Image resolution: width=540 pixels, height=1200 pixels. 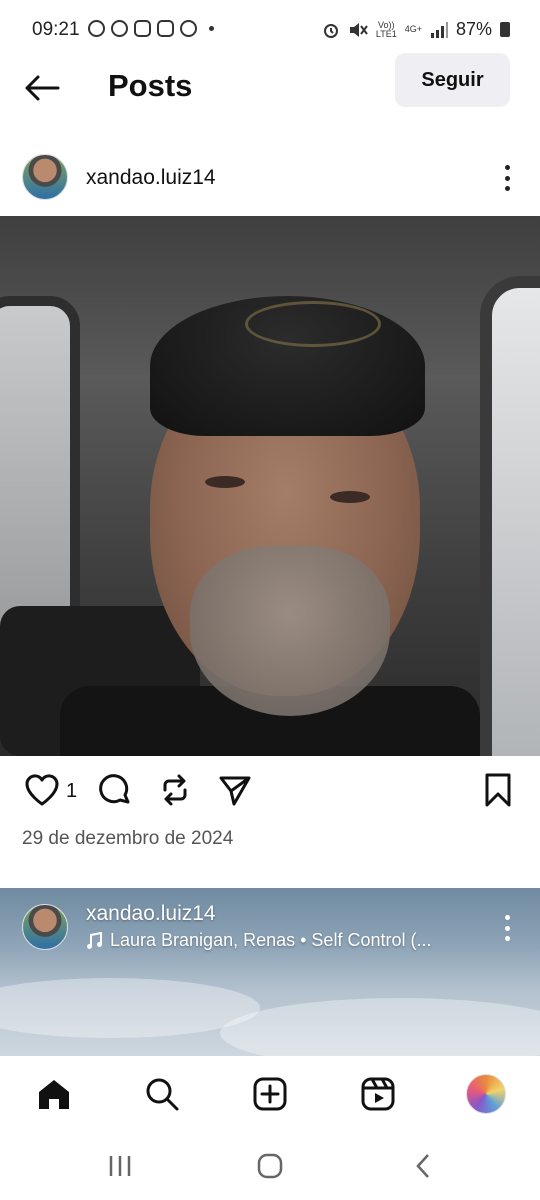 I want to click on back-button, so click(x=42, y=88).